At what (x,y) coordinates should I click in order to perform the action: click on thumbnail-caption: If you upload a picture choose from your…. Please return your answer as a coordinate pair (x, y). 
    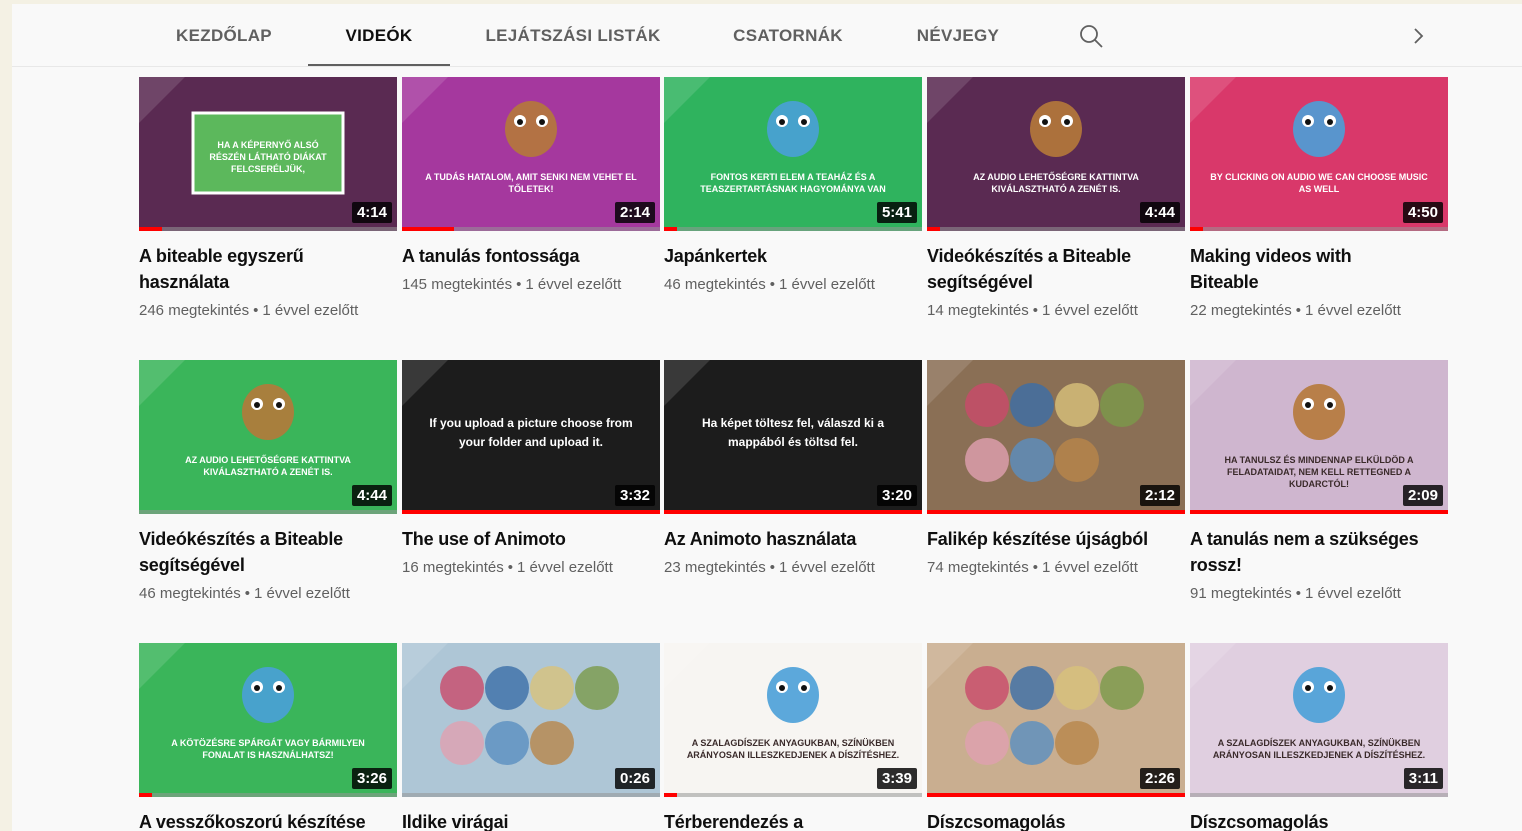
    Looking at the image, I should click on (531, 432).